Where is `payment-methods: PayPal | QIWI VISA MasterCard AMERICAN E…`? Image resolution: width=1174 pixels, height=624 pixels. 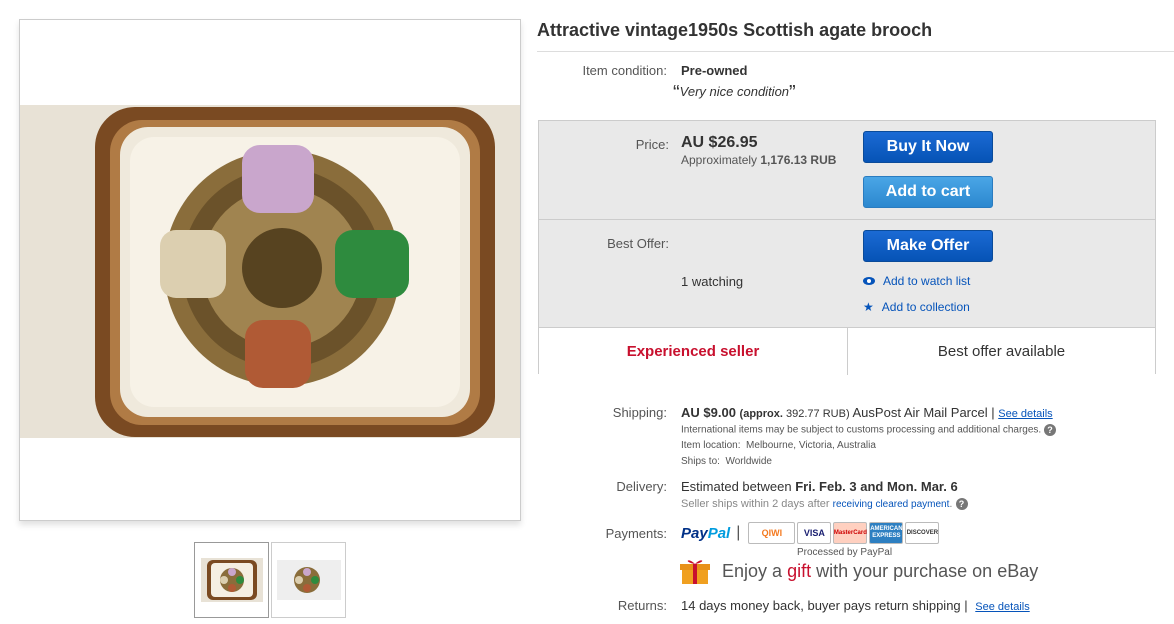 payment-methods: PayPal | QIWI VISA MasterCard AMERICAN E… is located at coordinates (810, 533).